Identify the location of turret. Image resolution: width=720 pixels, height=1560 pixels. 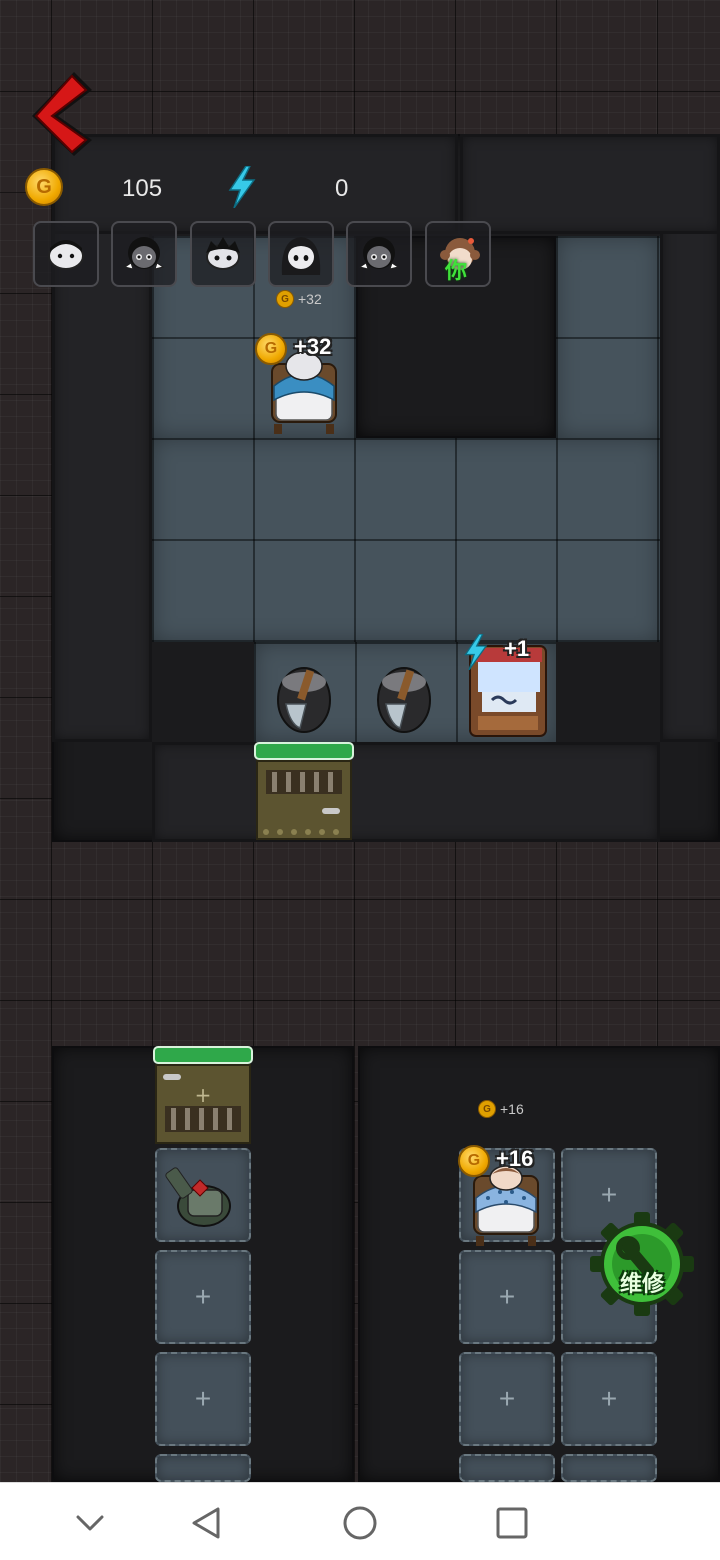
(202, 1196).